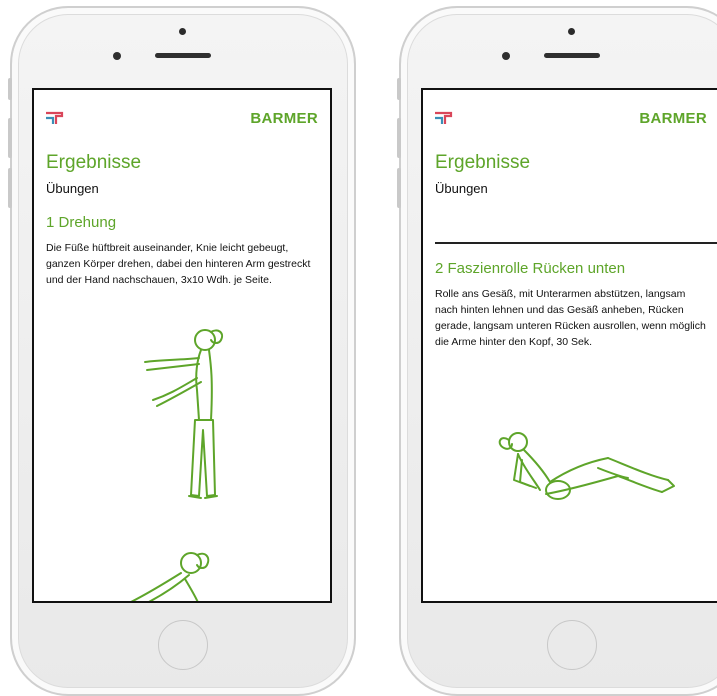  What do you see at coordinates (179, 573) in the screenshot?
I see `lying-figure-illustration` at bounding box center [179, 573].